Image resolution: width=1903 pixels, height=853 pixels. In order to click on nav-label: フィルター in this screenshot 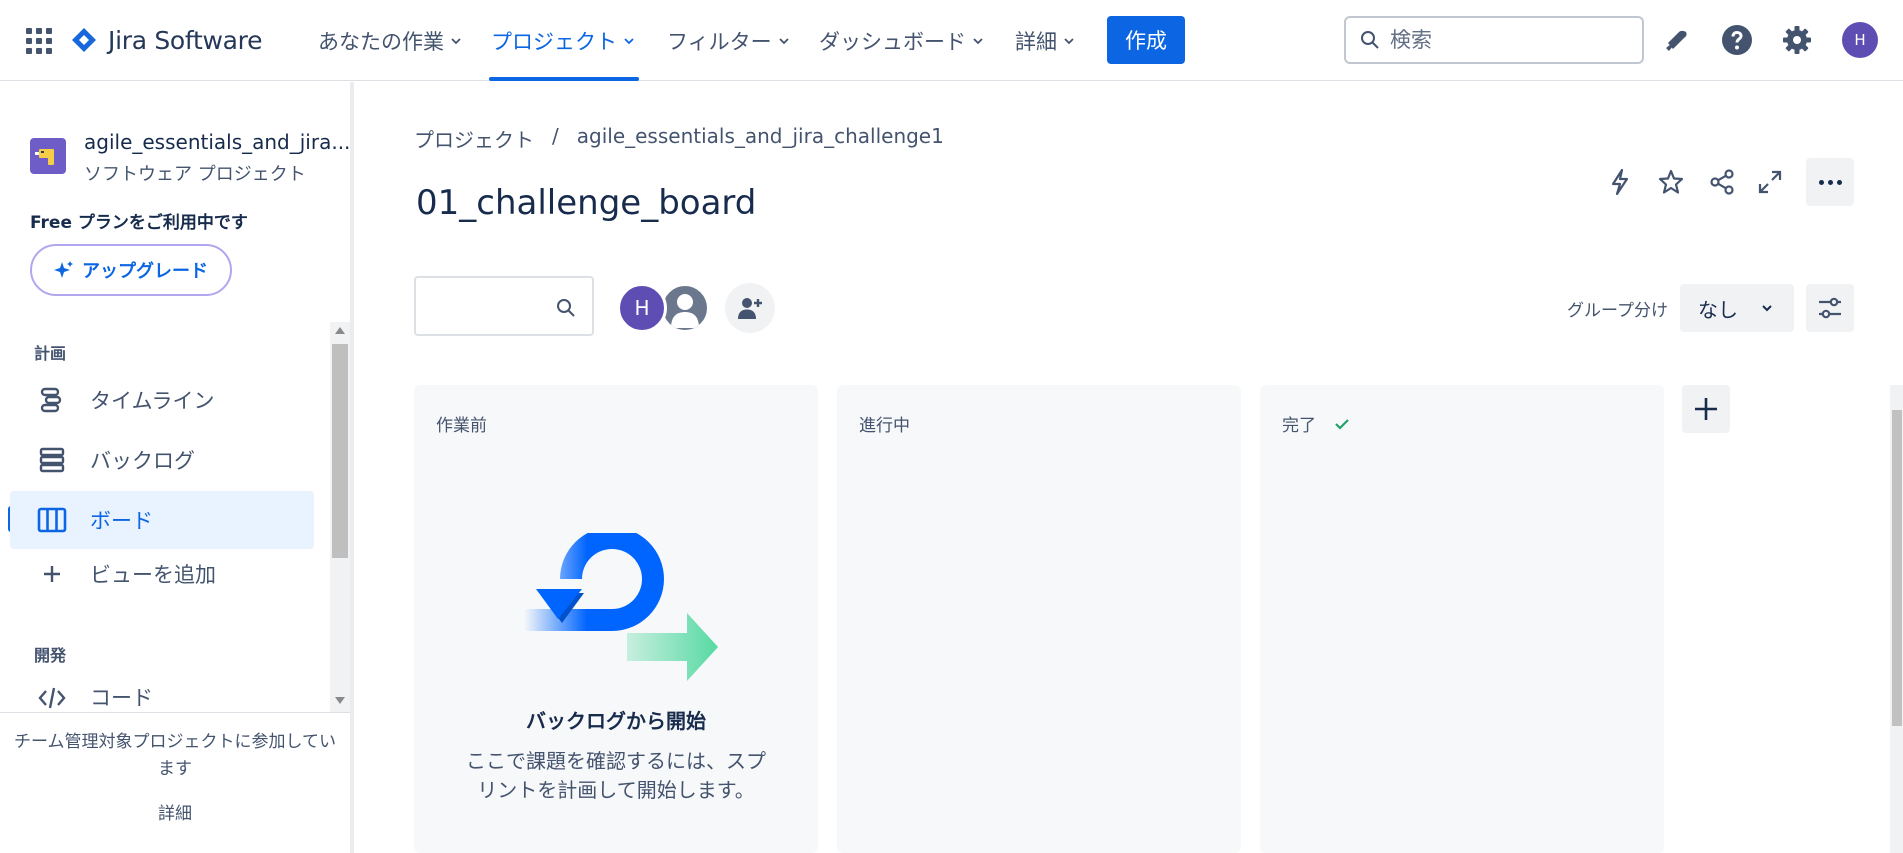, I will do `click(719, 42)`.